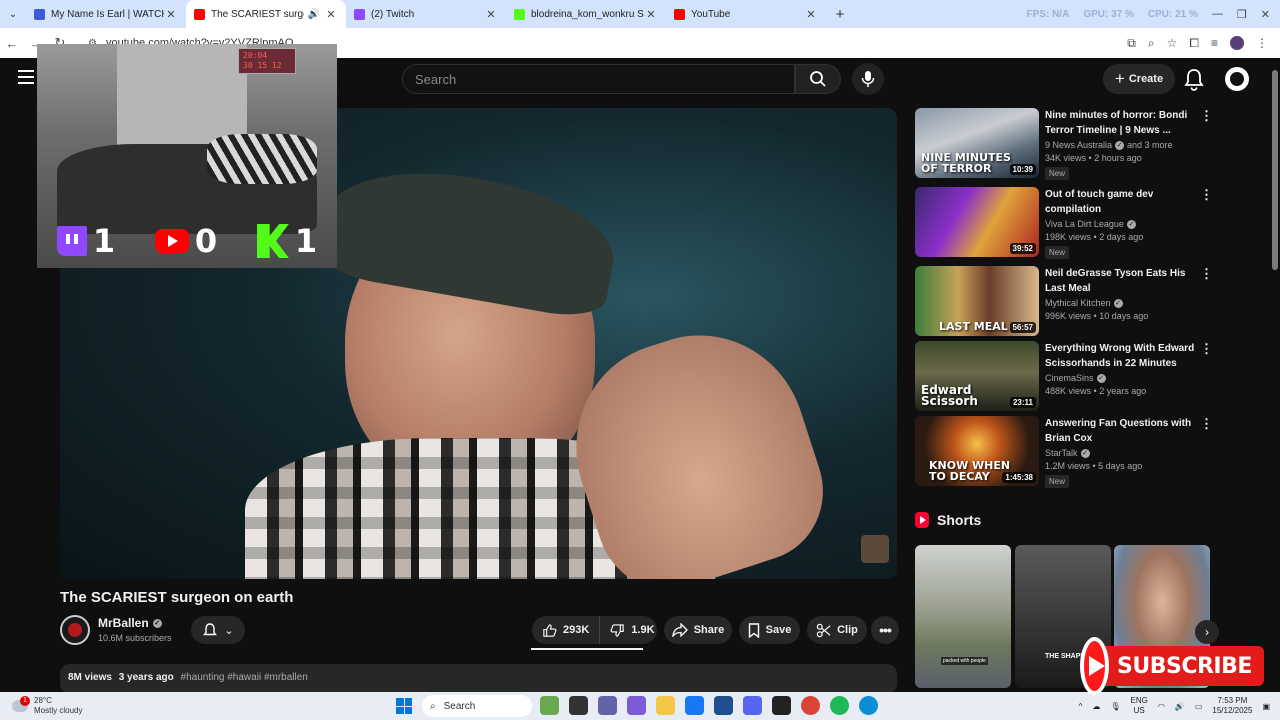 The height and width of the screenshot is (720, 1280). I want to click on minimize-icon: —, so click(1217, 14).